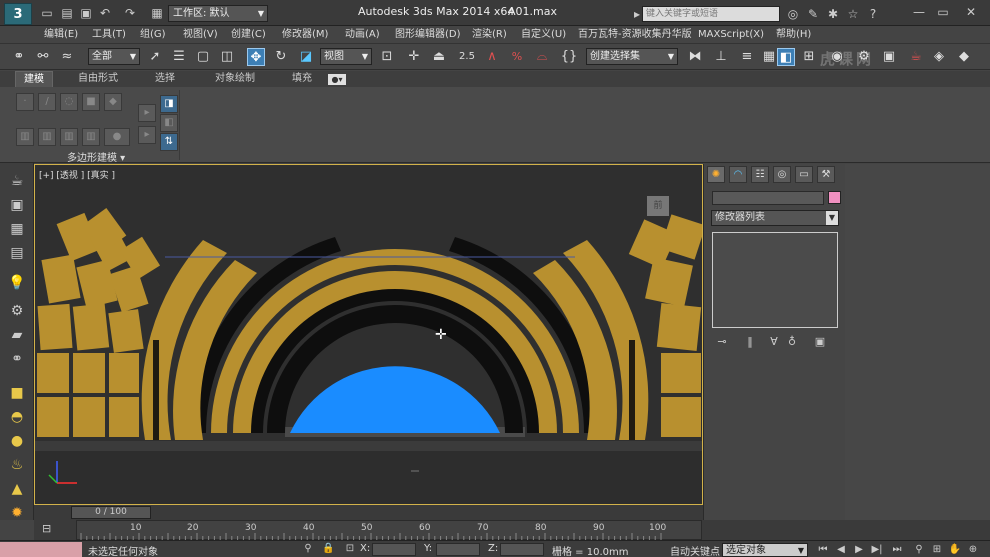 The image size is (990, 557). Describe the element at coordinates (117, 137) in the screenshot. I see `ribbon-tool-5-icon: ●` at that location.